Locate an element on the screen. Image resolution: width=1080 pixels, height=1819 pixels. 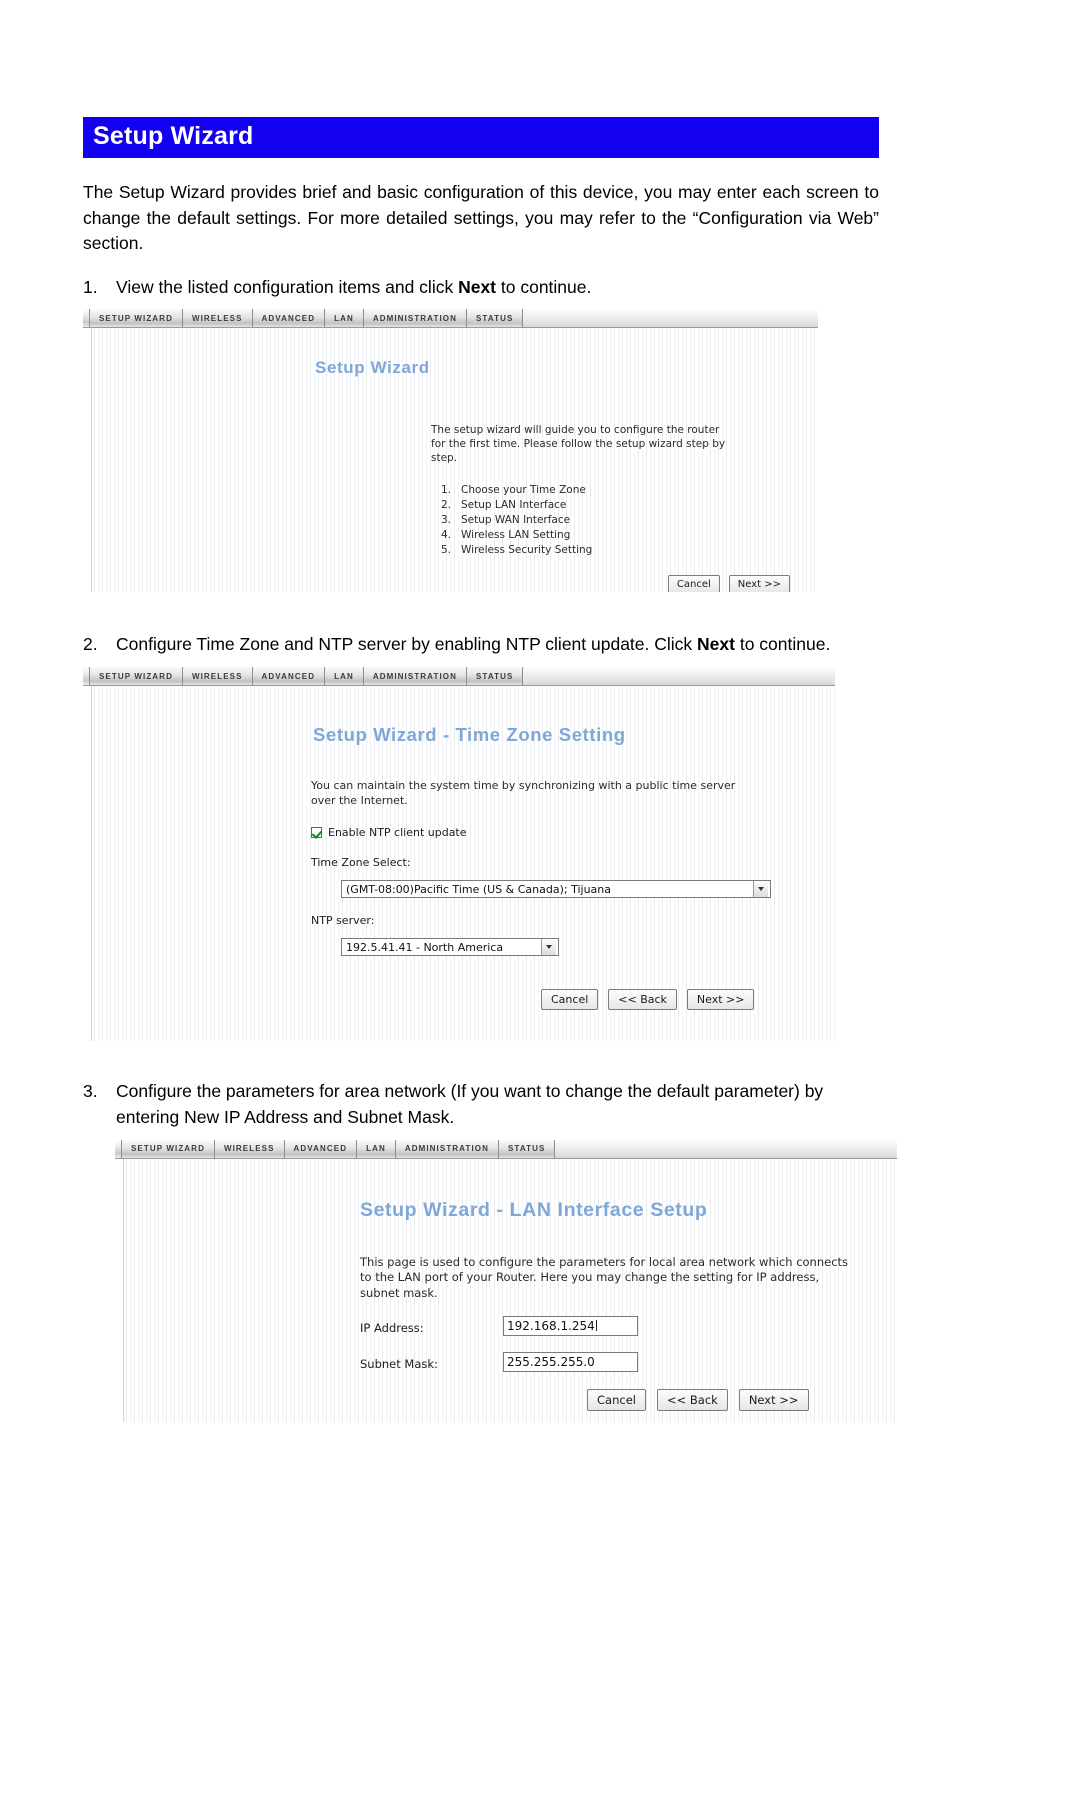
list-item-label: Setup LAN Interface is located at coordinates (514, 505).